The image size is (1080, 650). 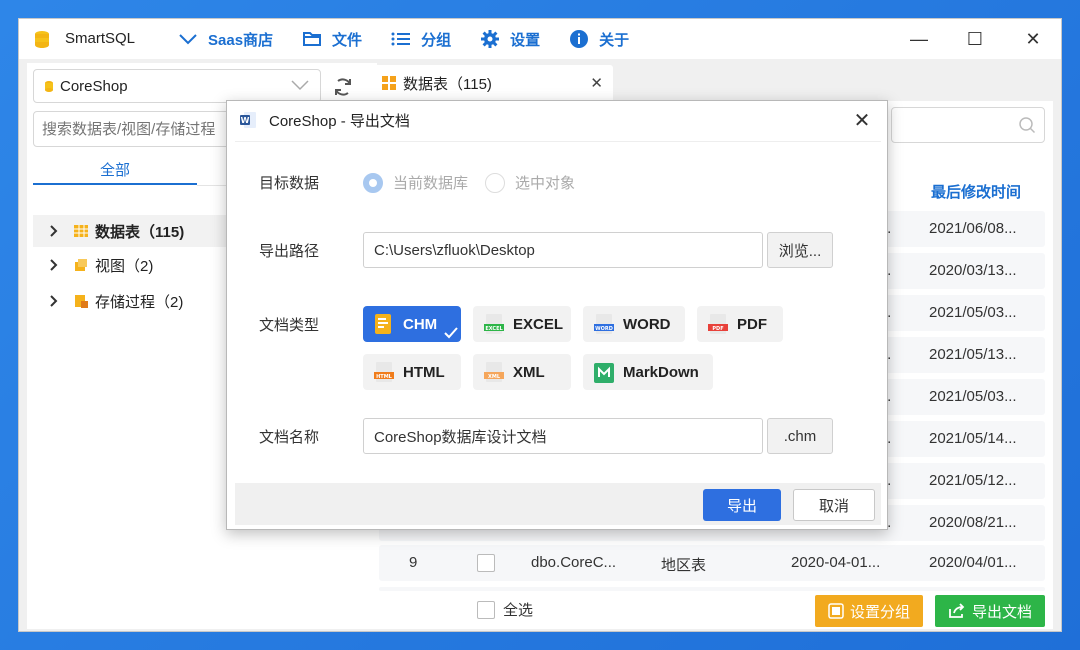 What do you see at coordinates (919, 39) in the screenshot?
I see `minimize-button: —` at bounding box center [919, 39].